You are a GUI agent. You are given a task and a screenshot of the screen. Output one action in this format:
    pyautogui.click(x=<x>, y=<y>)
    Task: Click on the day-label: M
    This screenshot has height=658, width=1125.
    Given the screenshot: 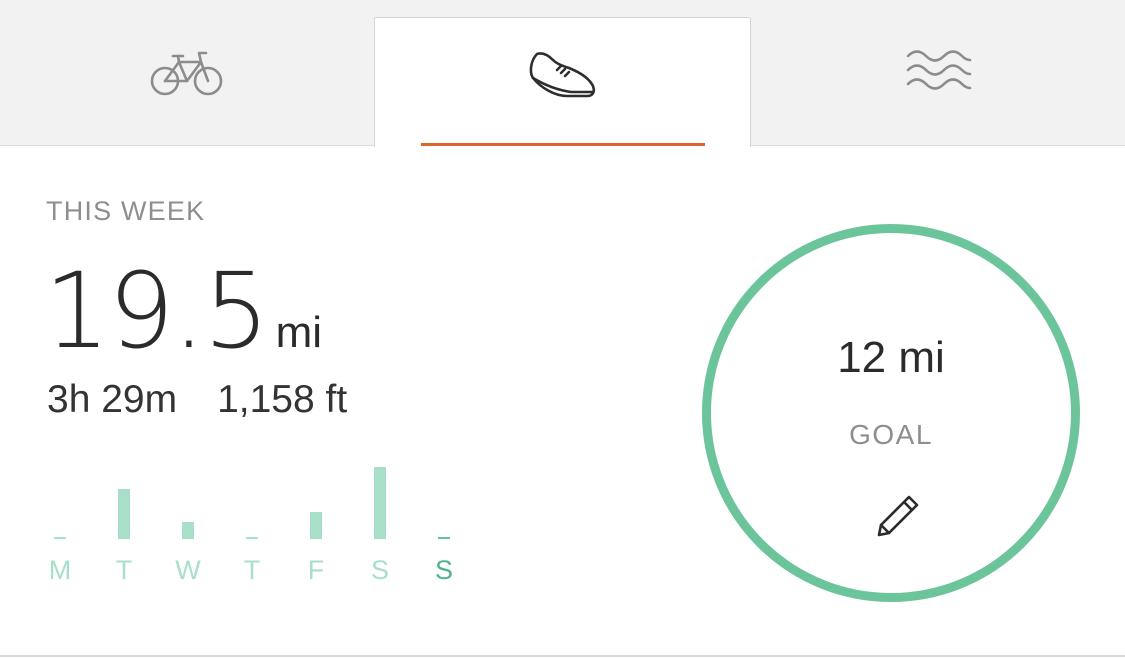 What is the action you would take?
    pyautogui.click(x=60, y=570)
    